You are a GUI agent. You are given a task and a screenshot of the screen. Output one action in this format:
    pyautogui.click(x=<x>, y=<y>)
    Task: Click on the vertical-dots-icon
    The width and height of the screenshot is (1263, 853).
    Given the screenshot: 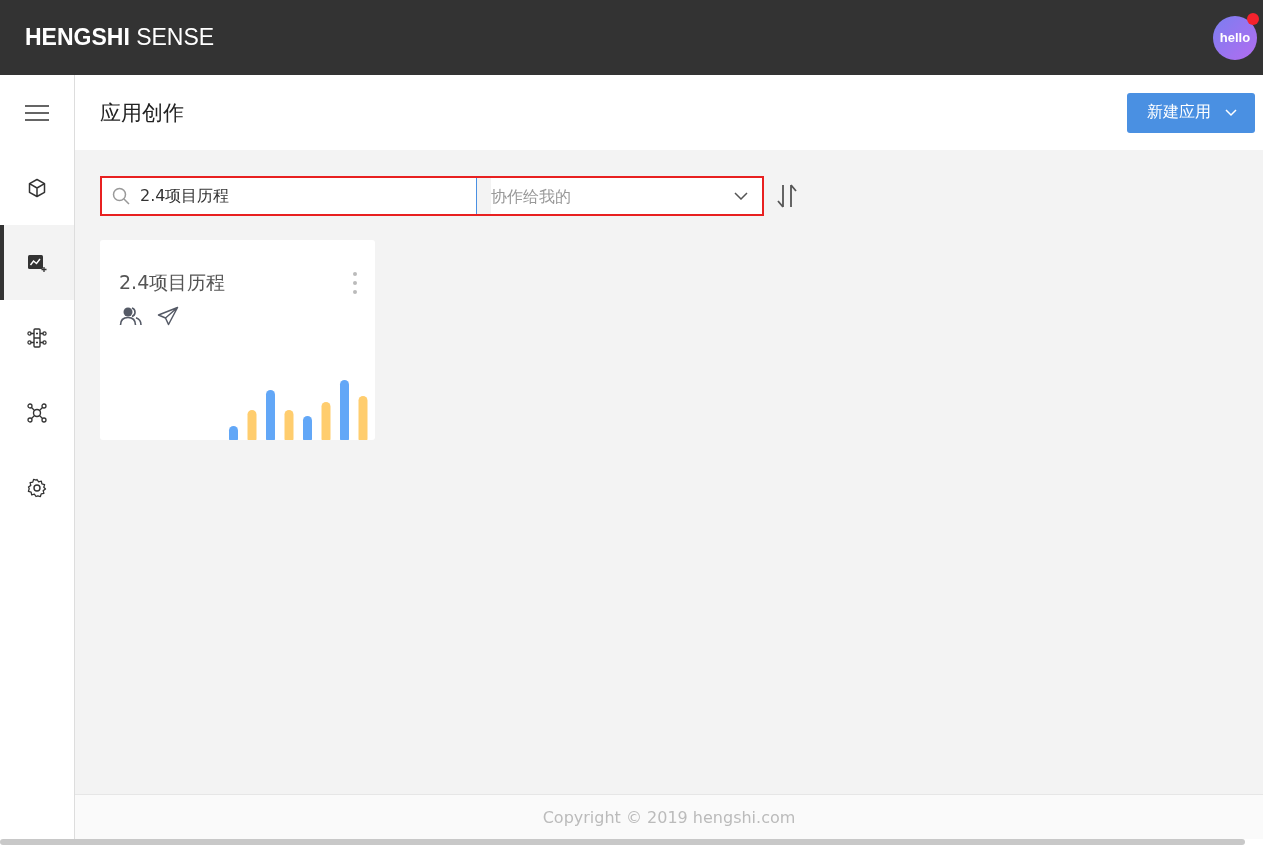 What is the action you would take?
    pyautogui.click(x=355, y=283)
    